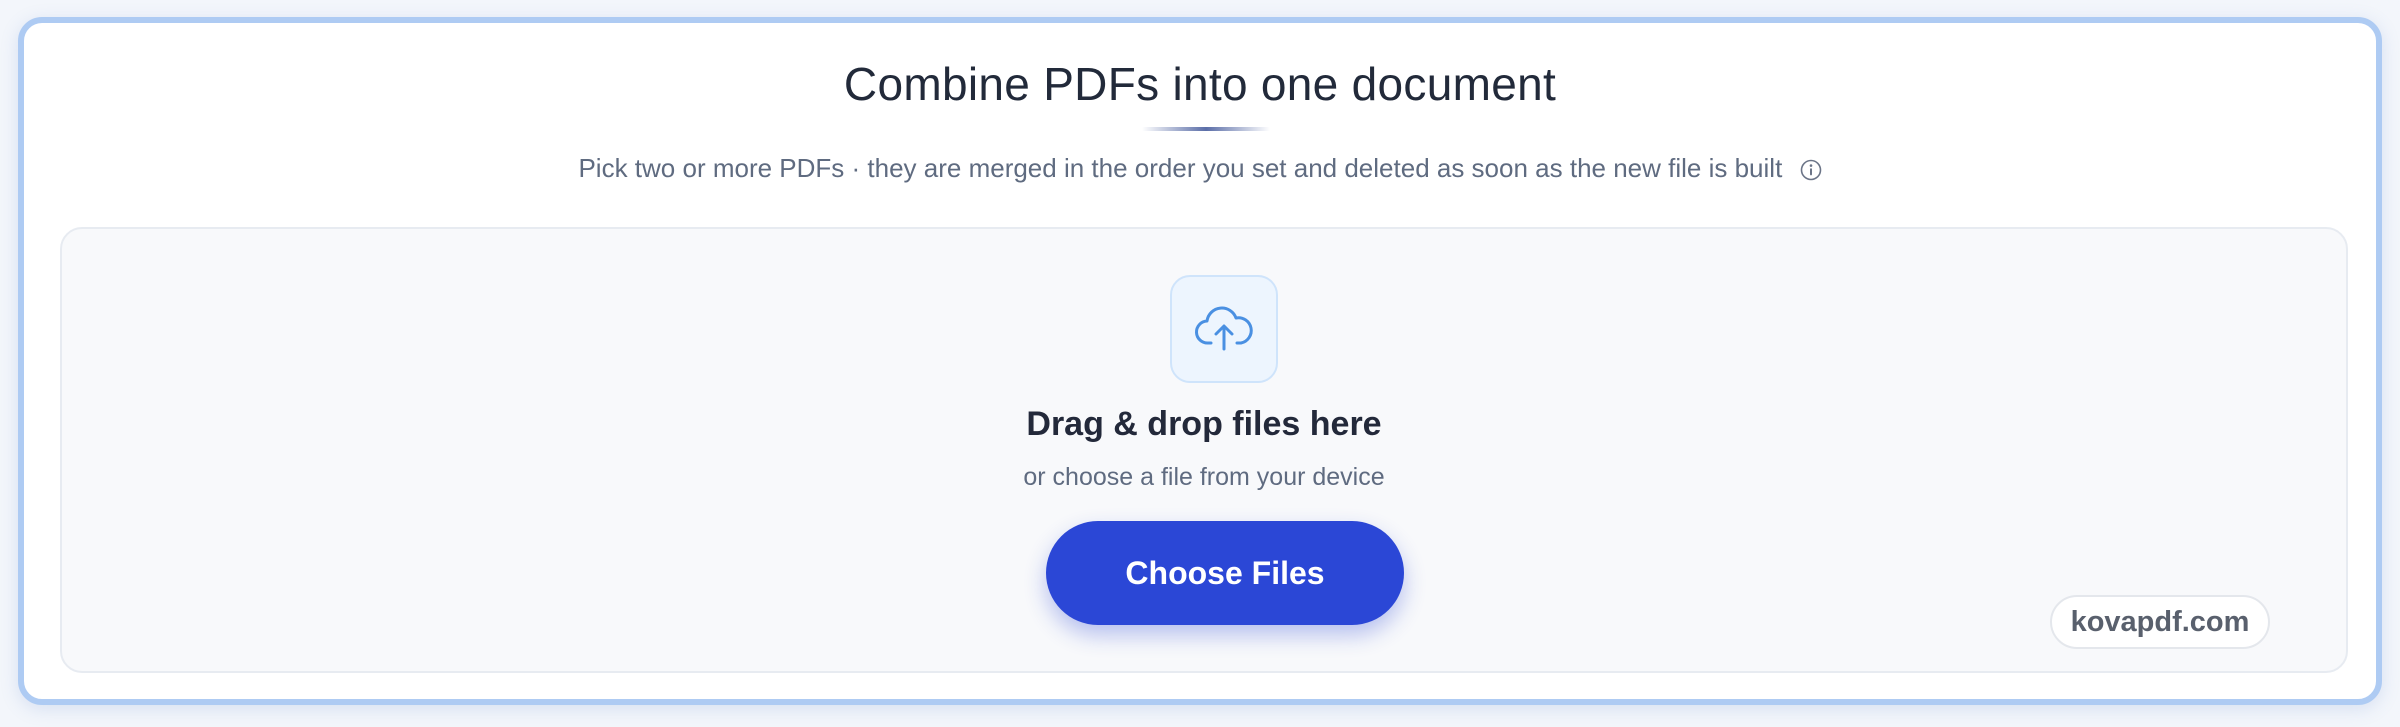  What do you see at coordinates (1811, 169) in the screenshot?
I see `info-circle-icon` at bounding box center [1811, 169].